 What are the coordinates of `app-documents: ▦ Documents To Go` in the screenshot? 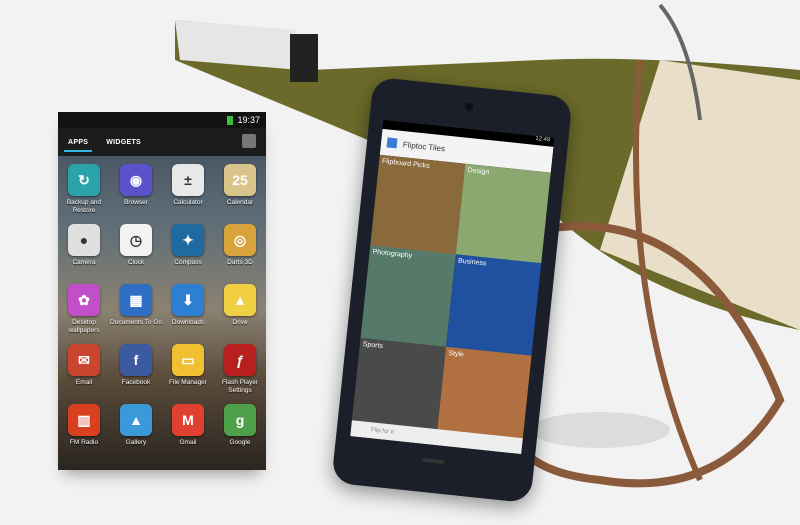 It's located at (136, 314).